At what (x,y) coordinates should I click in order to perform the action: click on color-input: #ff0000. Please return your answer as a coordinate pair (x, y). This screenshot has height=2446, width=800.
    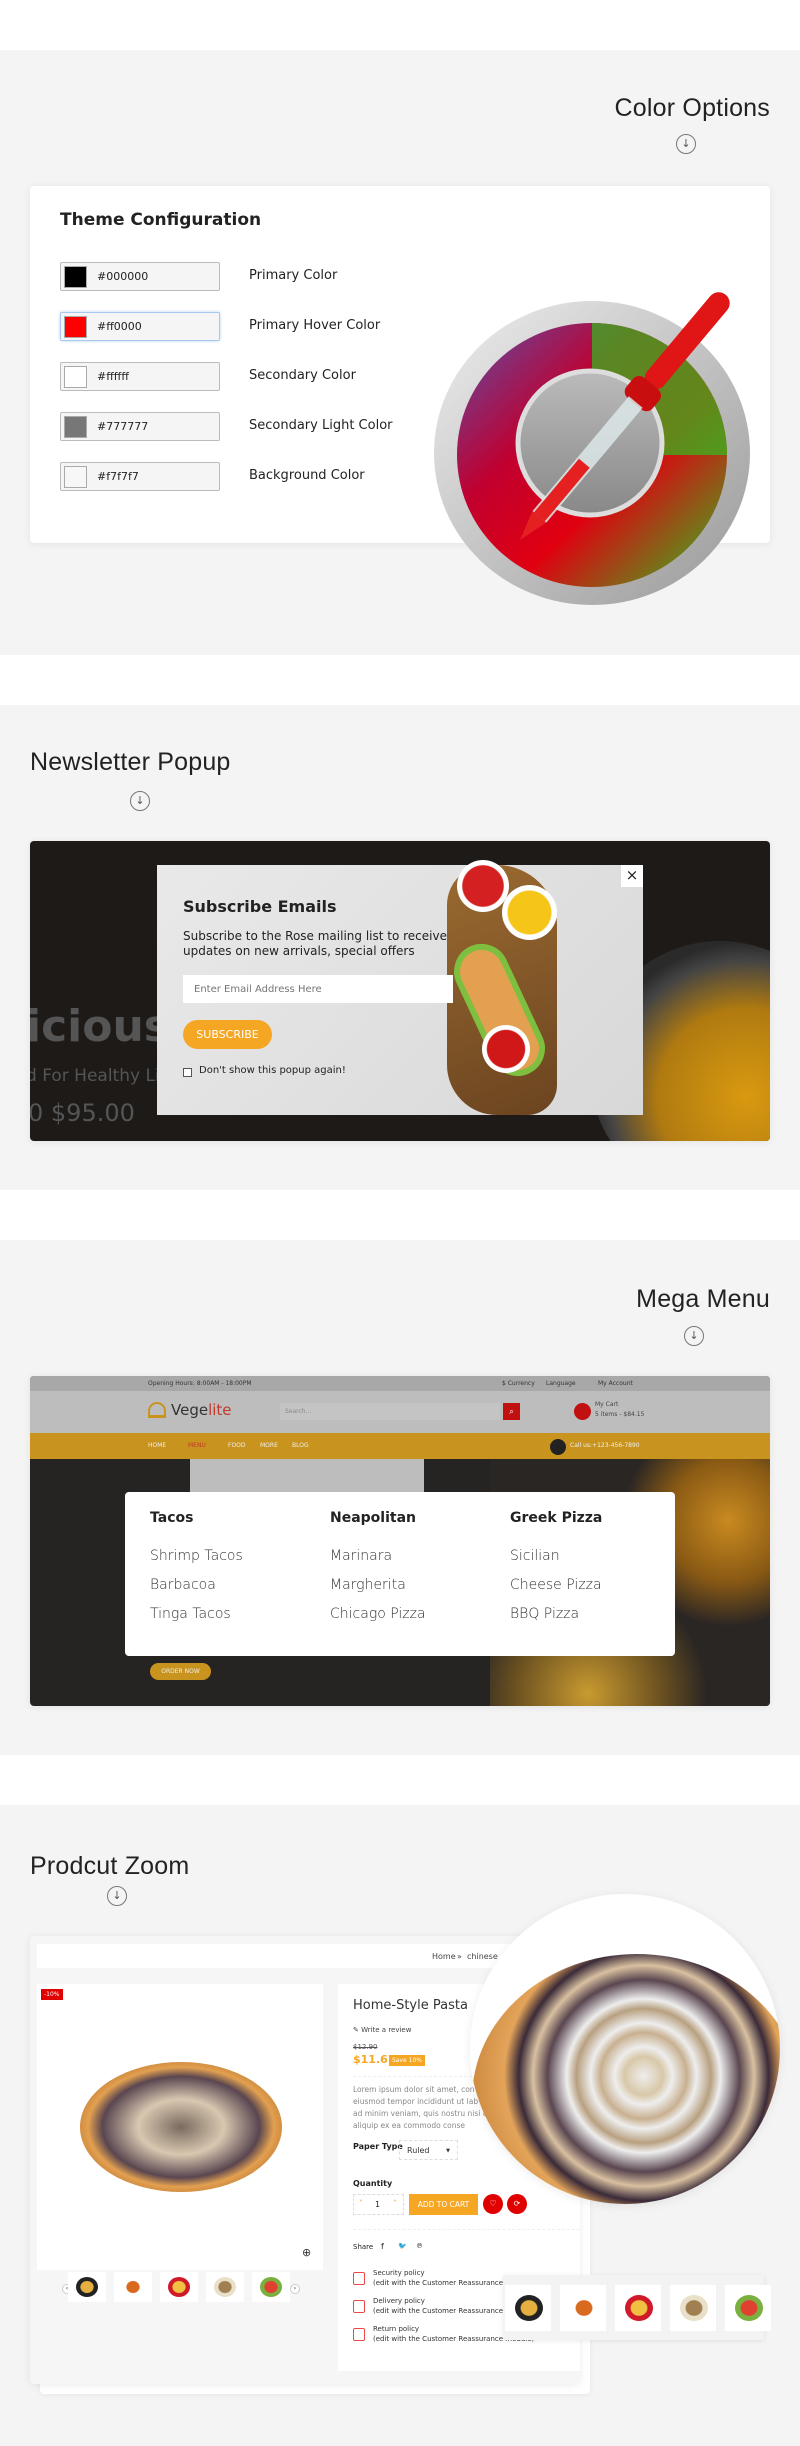
    Looking at the image, I should click on (140, 326).